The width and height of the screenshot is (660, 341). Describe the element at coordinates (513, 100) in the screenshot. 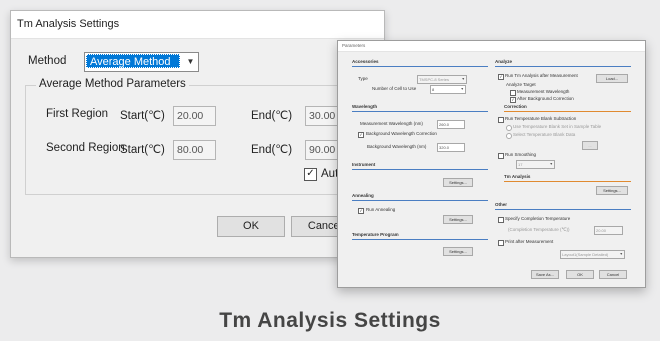

I see `after-bg-checkbox: ✓` at that location.